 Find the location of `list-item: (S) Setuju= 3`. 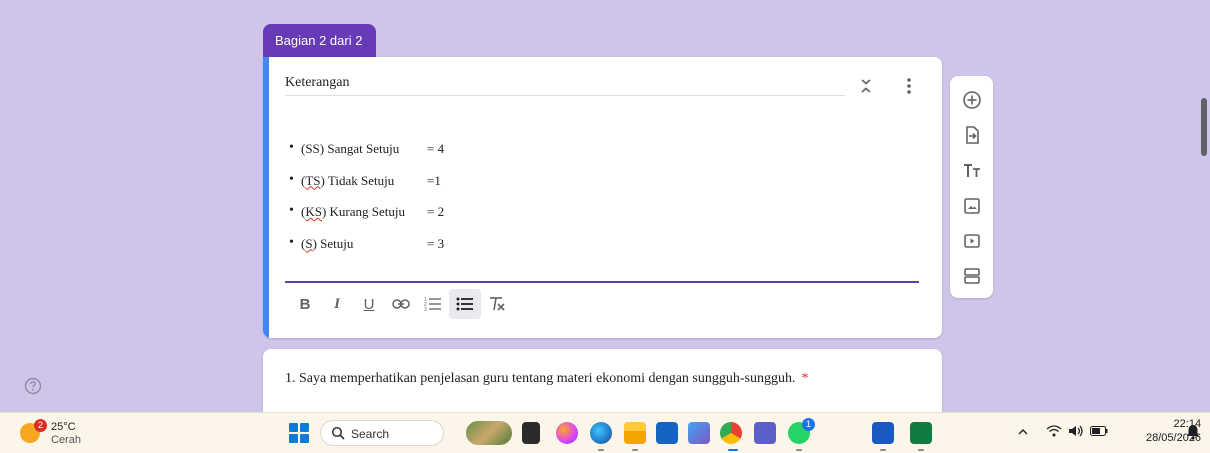

list-item: (S) Setuju= 3 is located at coordinates (365, 251).